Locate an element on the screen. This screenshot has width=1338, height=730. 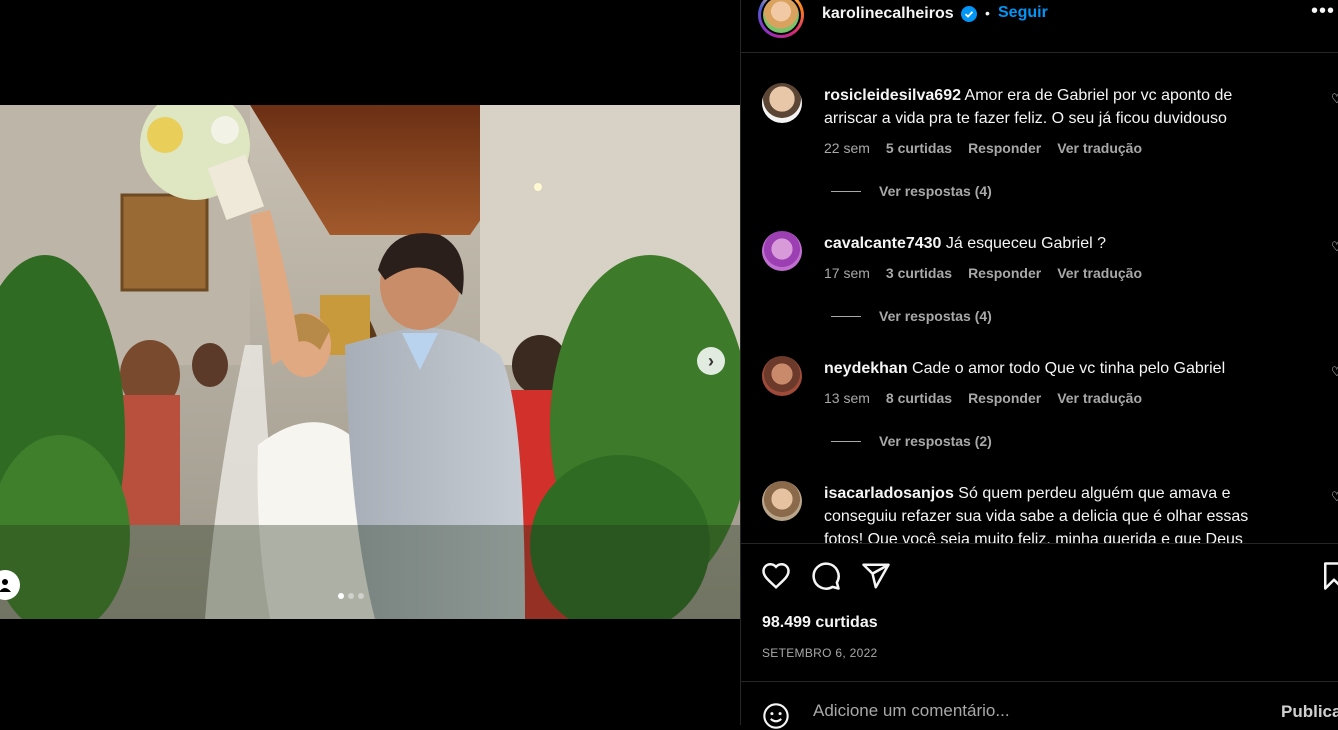
comment-body: cavalcante7430 Já esqueceu Gabriel ? is located at coordinates (1054, 243).